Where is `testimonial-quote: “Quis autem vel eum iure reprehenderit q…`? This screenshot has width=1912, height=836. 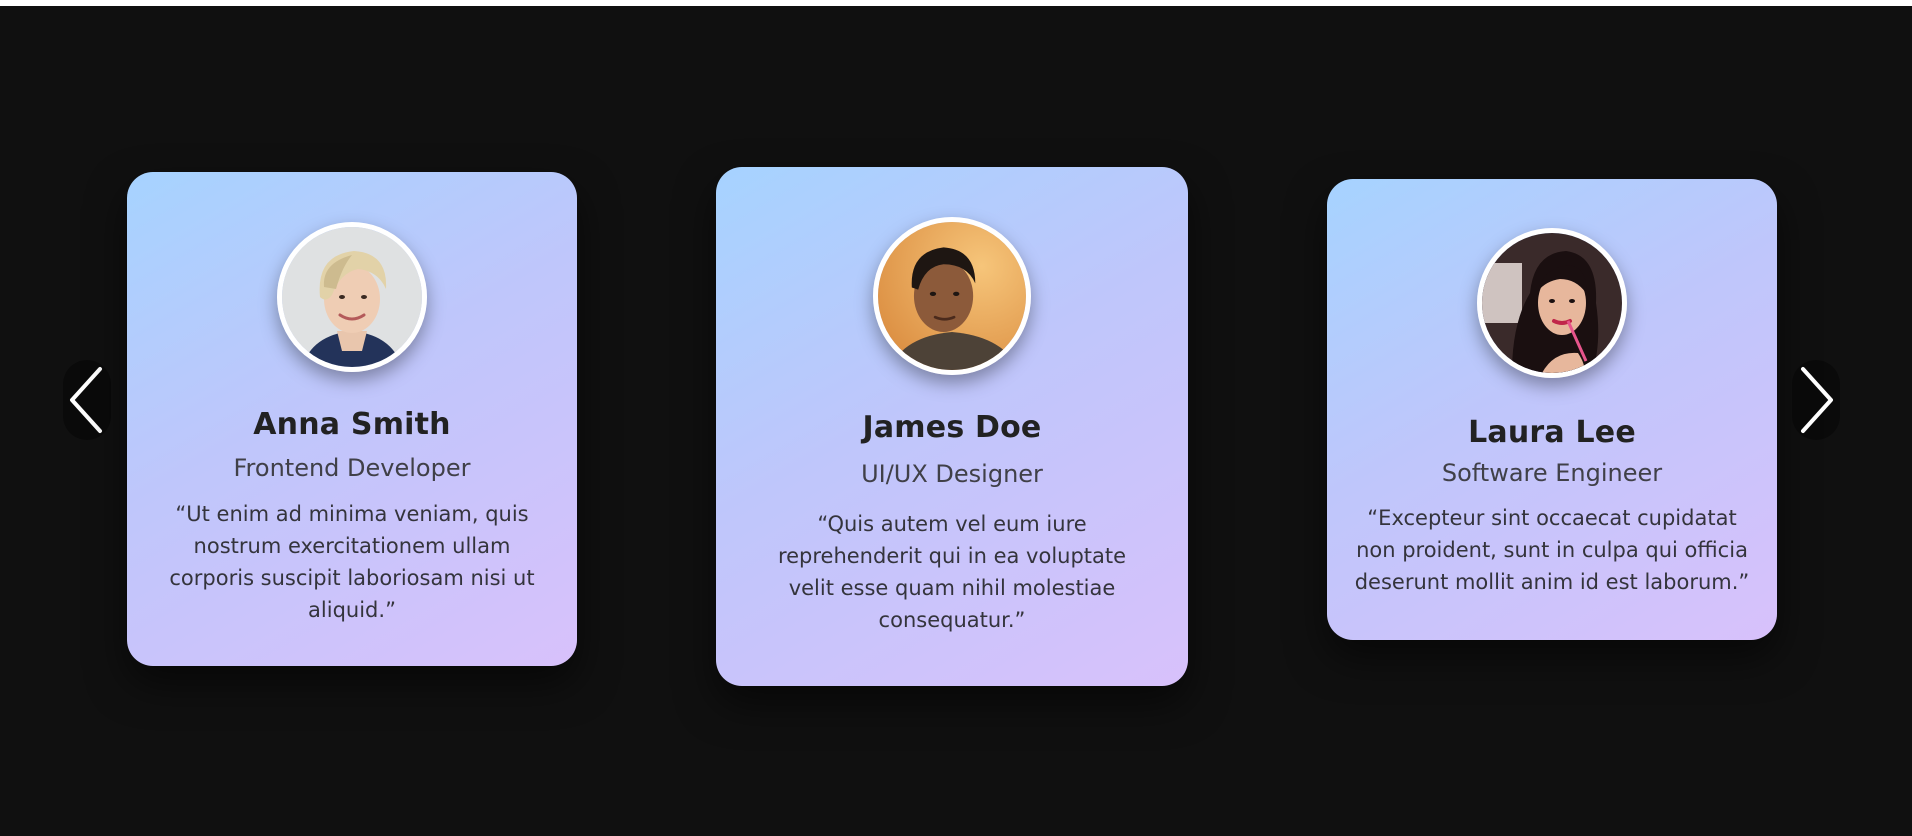
testimonial-quote: “Quis autem vel eum iure reprehenderit q… is located at coordinates (952, 572).